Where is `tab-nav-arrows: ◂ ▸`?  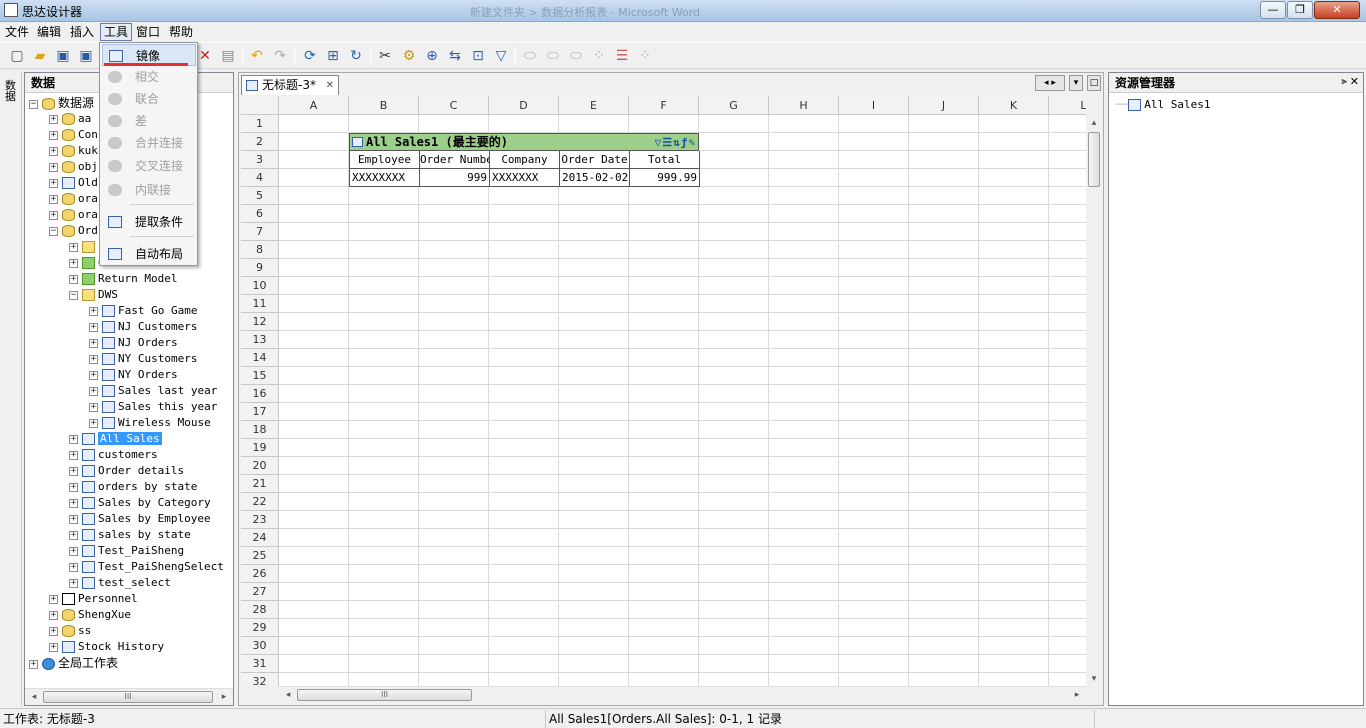 tab-nav-arrows: ◂ ▸ is located at coordinates (1050, 83).